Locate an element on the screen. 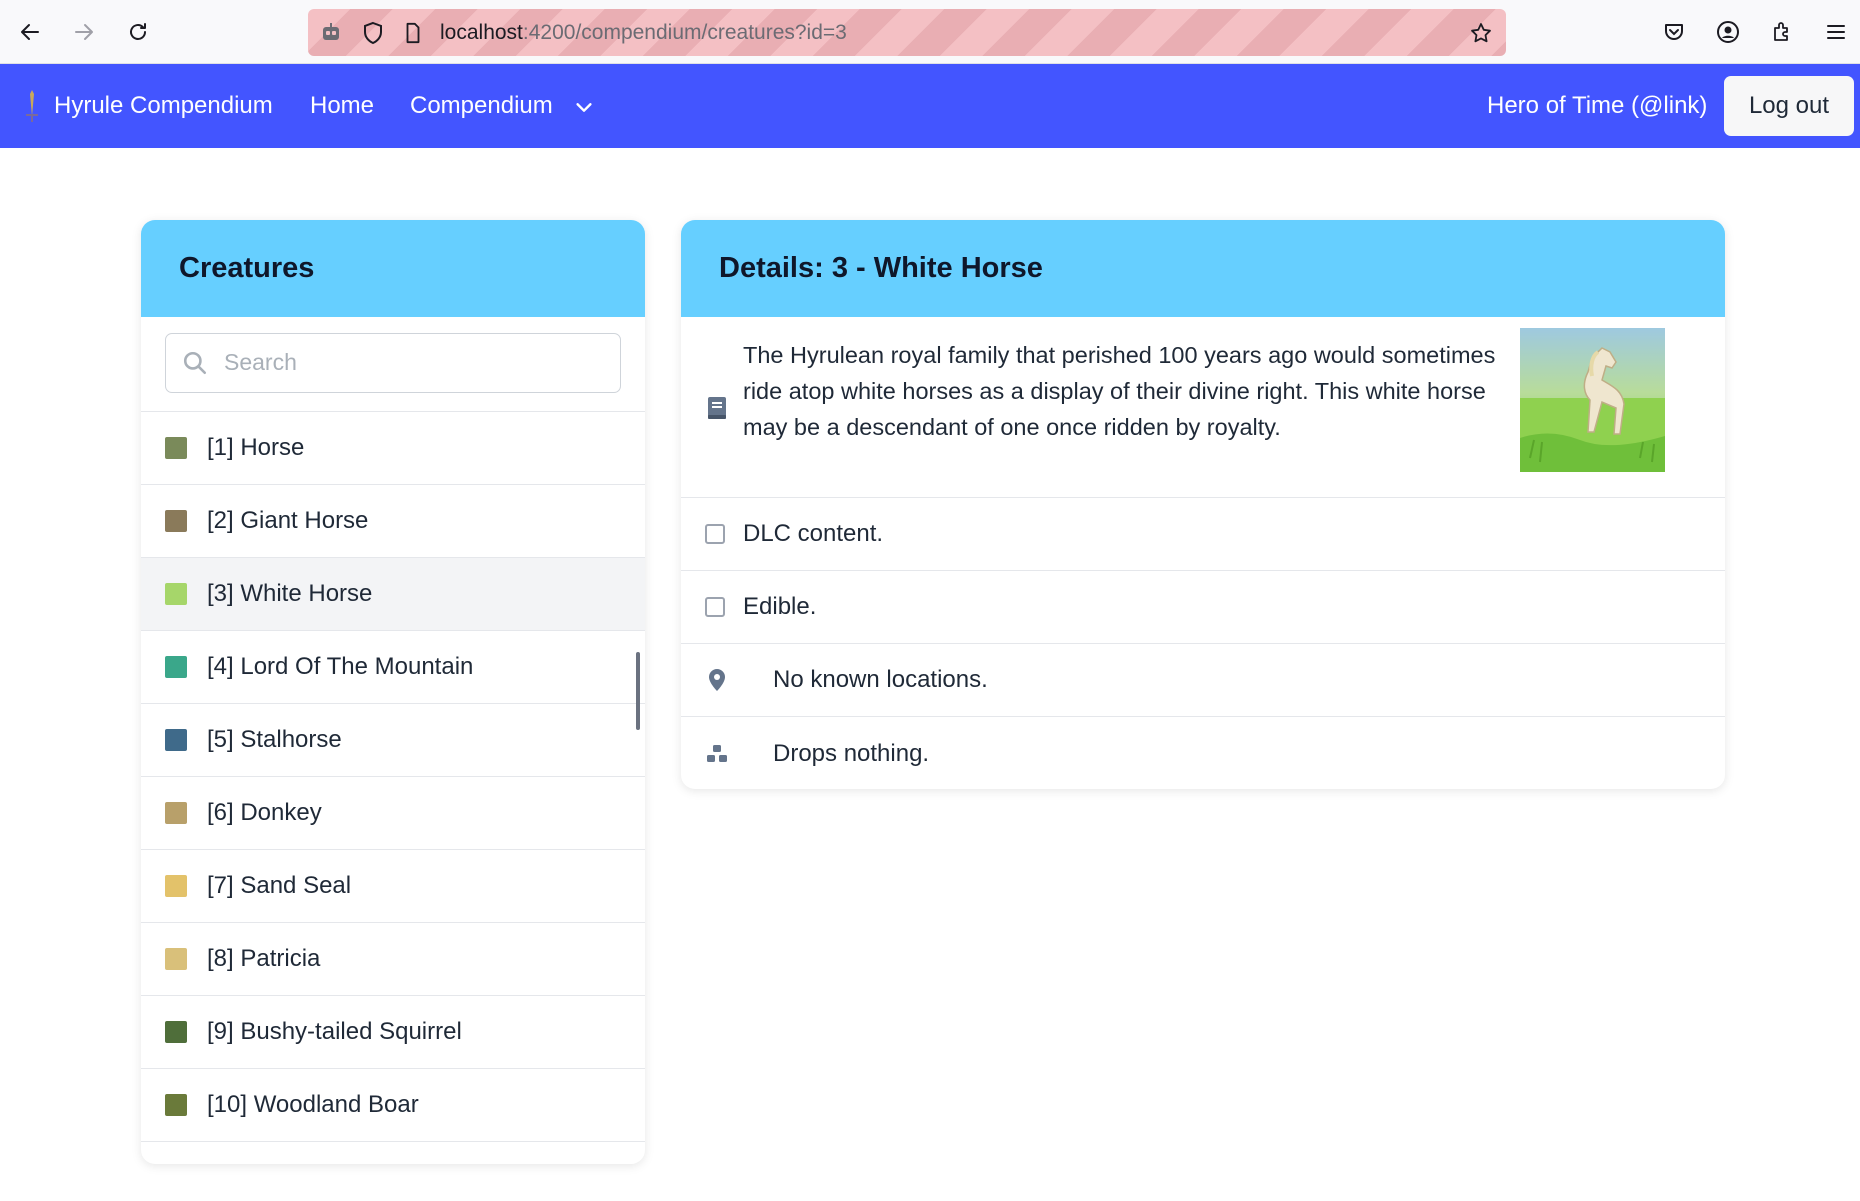 This screenshot has height=1201, width=1860. list-item-label: [1] Horse is located at coordinates (256, 447).